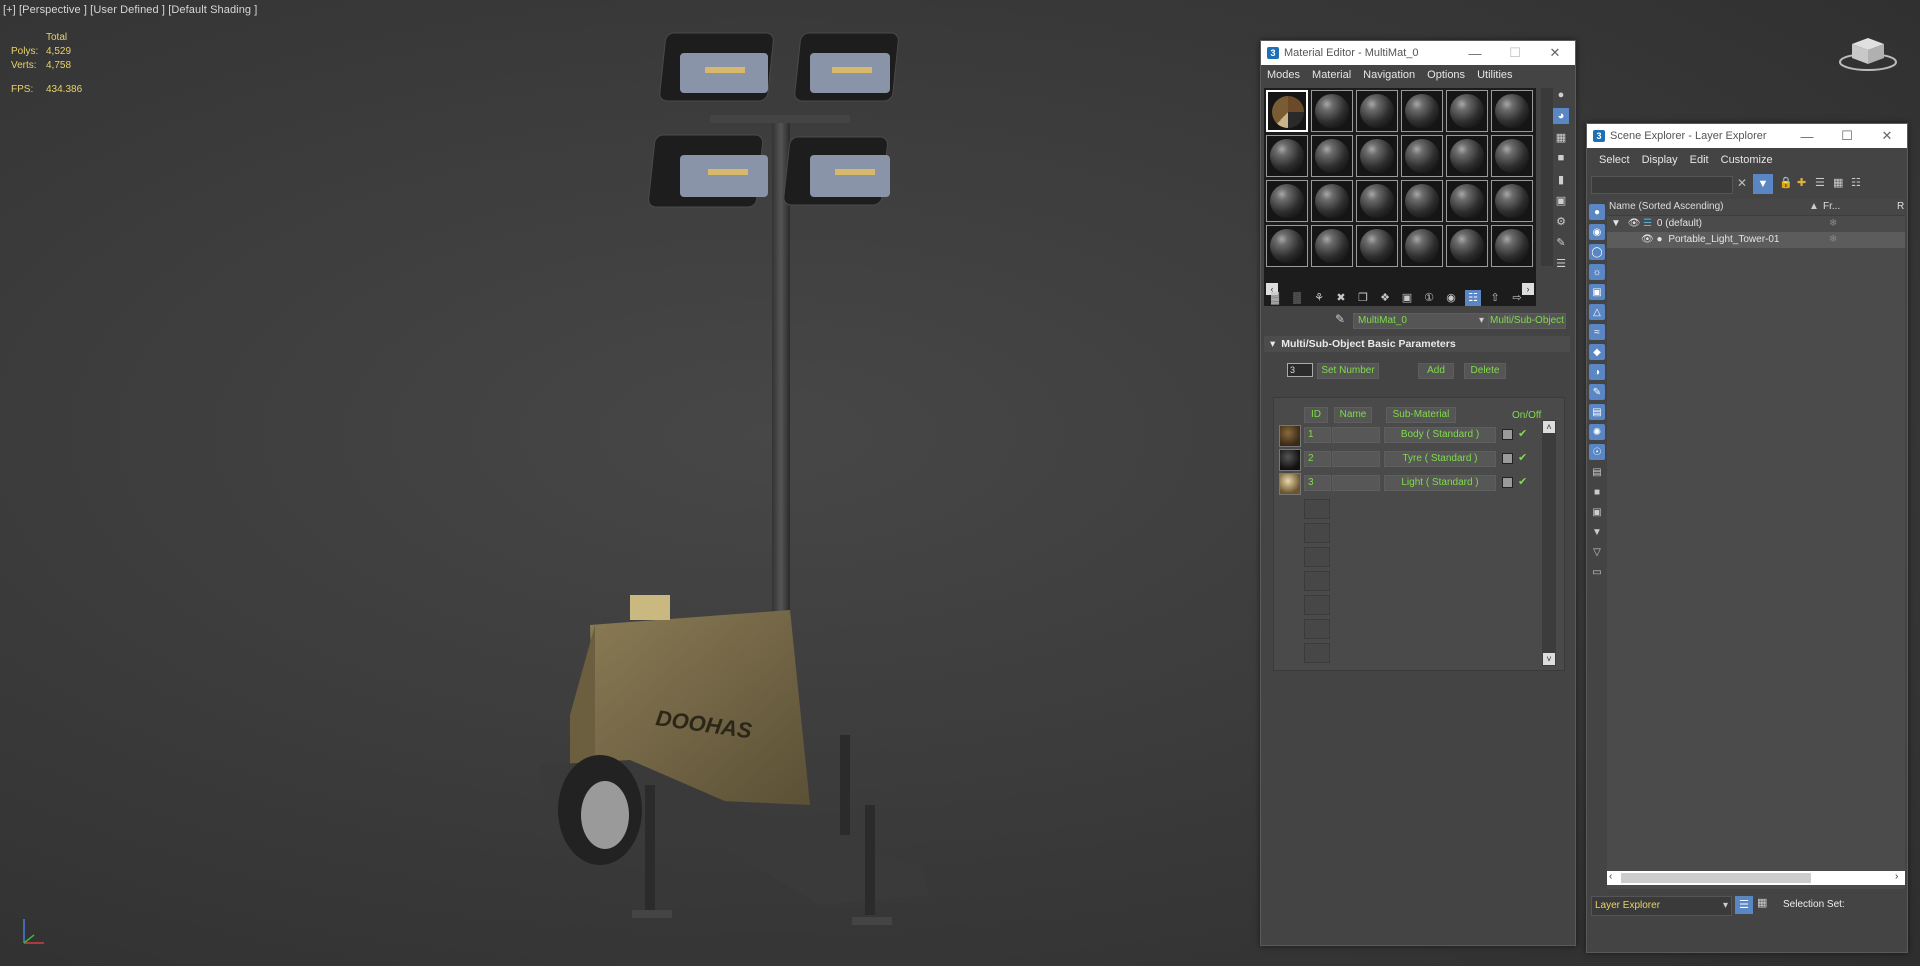  I want to click on column-renderable-header: R, so click(1900, 207).